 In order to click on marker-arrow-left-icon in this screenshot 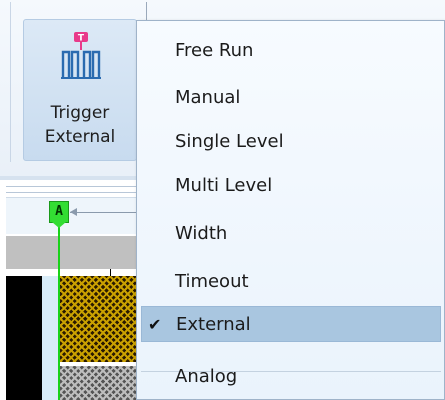, I will do `click(73, 212)`.